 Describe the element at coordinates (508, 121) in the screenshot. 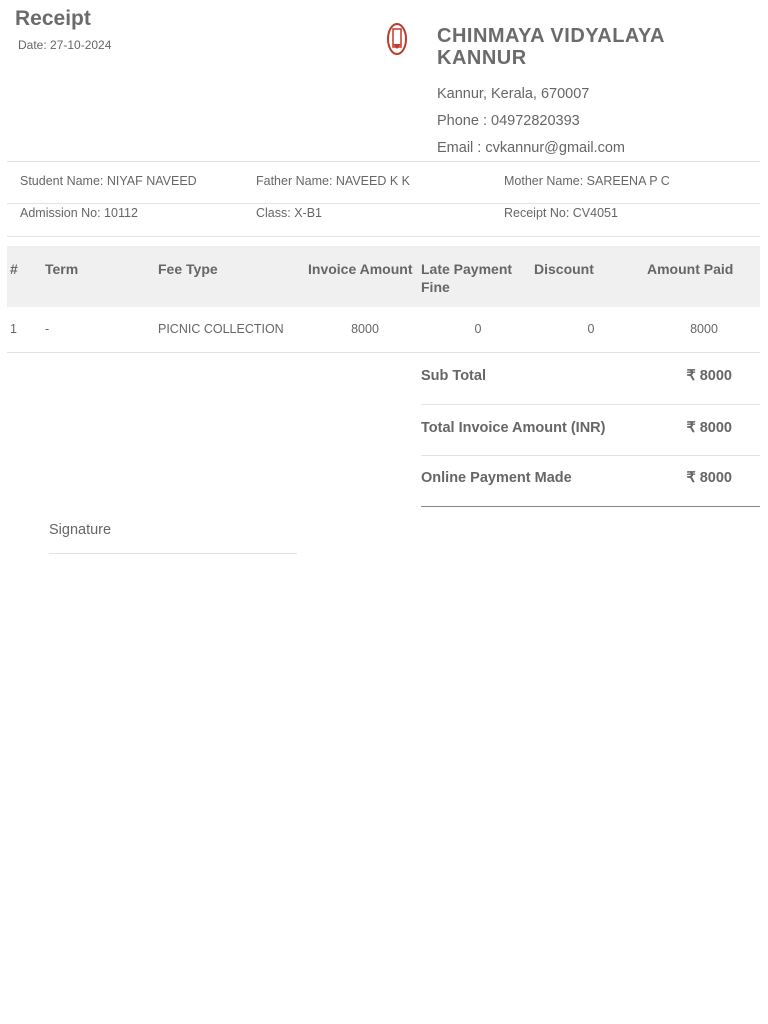

I see `school-phone: Phone : 04972820393` at that location.